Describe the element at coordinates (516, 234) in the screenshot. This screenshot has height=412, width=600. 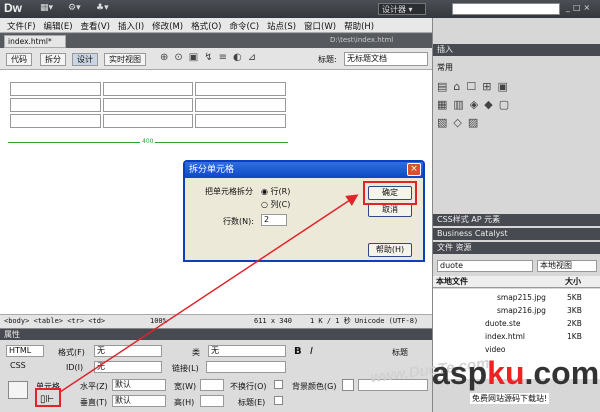
I see `bc-panel-tab: Business Catalyst` at that location.